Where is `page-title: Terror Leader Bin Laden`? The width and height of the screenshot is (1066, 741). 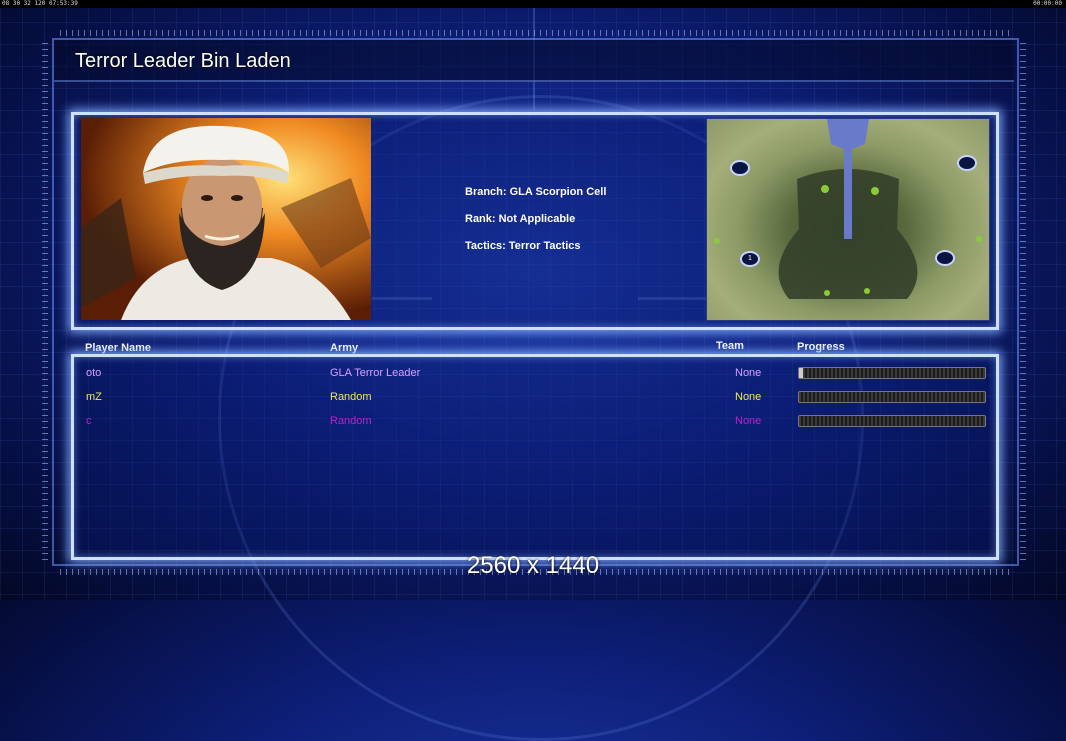 page-title: Terror Leader Bin Laden is located at coordinates (183, 61).